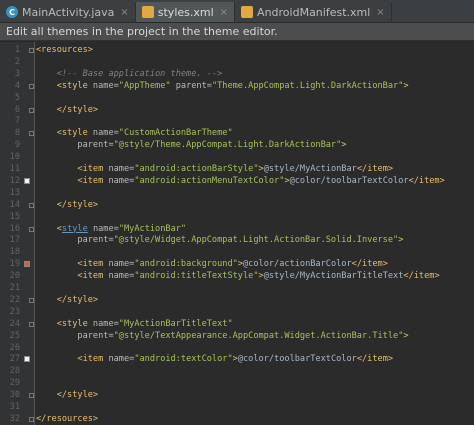  I want to click on tab-label: AndroidManifest.xml, so click(314, 12).